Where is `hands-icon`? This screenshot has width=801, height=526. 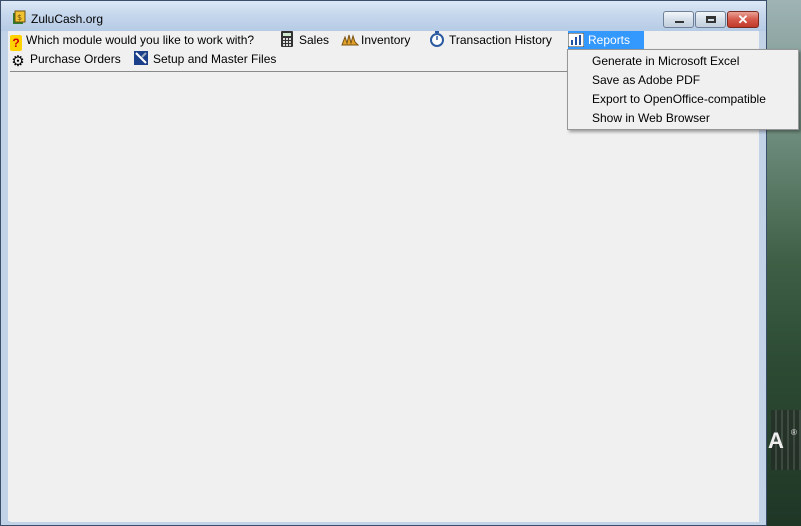 hands-icon is located at coordinates (350, 39).